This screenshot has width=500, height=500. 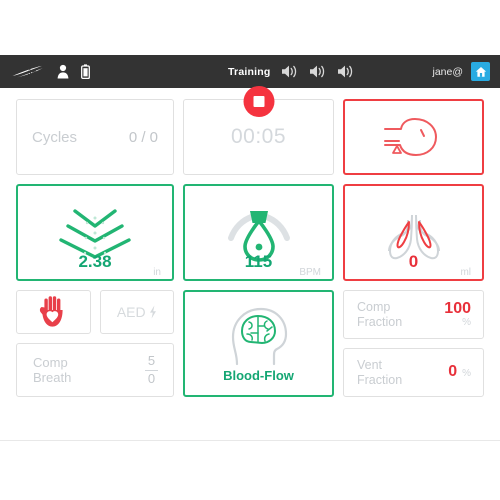 What do you see at coordinates (143, 137) in the screenshot?
I see `cycles-value: 0 / 0` at bounding box center [143, 137].